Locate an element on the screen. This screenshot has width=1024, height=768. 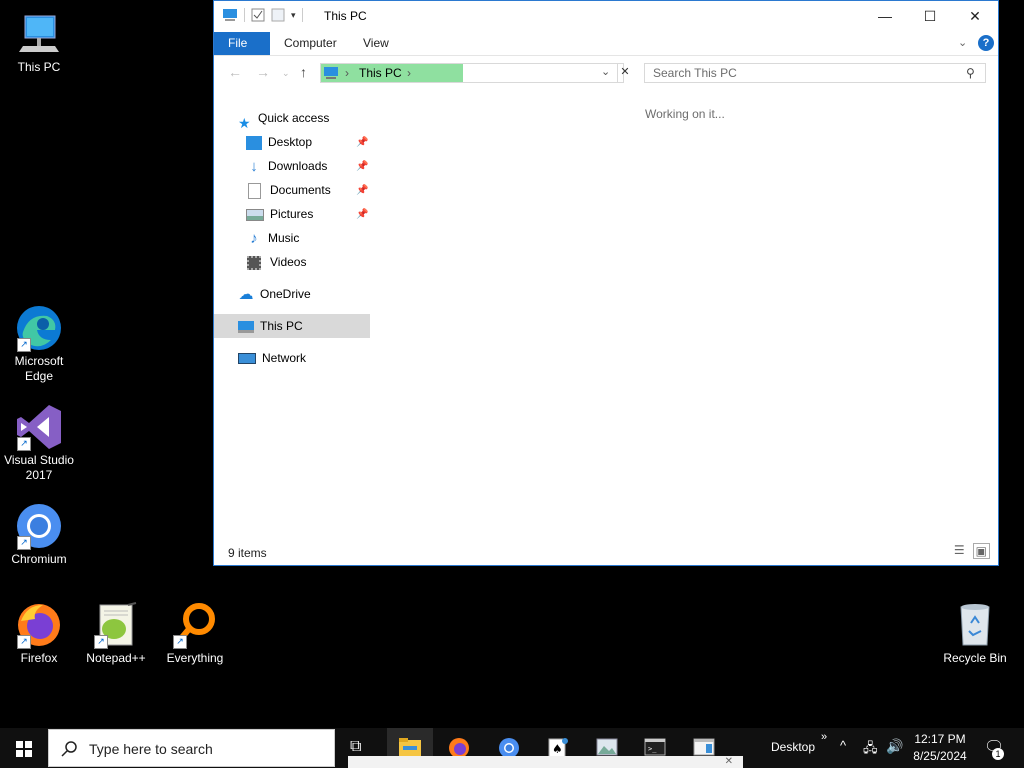
action-center-button: 🗨 1 is located at coordinates (995, 748).